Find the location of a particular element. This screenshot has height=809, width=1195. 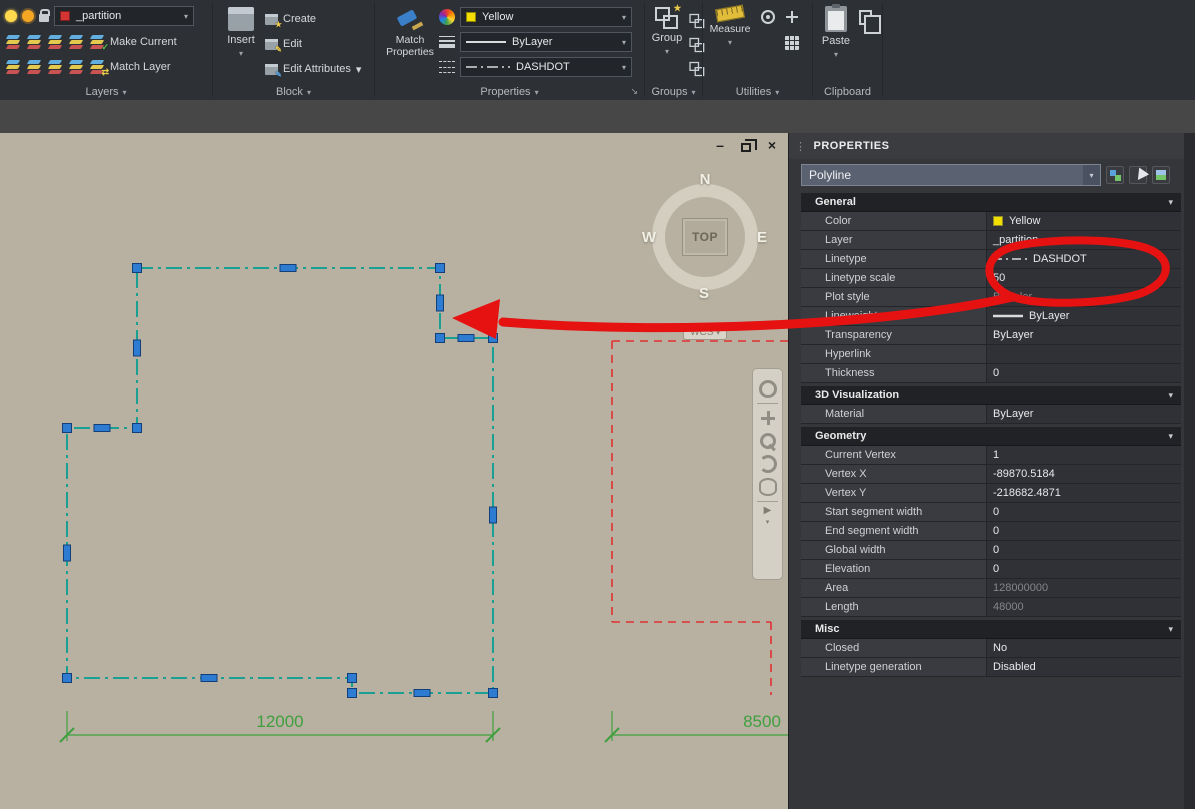

property-row: Transparency ByLayer is located at coordinates (991, 335).